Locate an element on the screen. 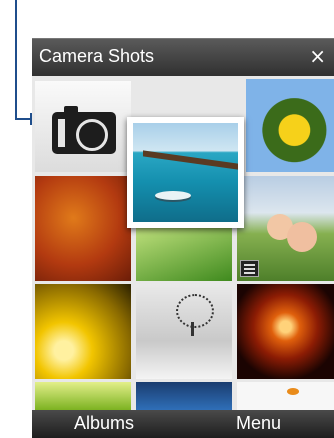 The image size is (334, 438). window-title: Camera Shots is located at coordinates (97, 56).